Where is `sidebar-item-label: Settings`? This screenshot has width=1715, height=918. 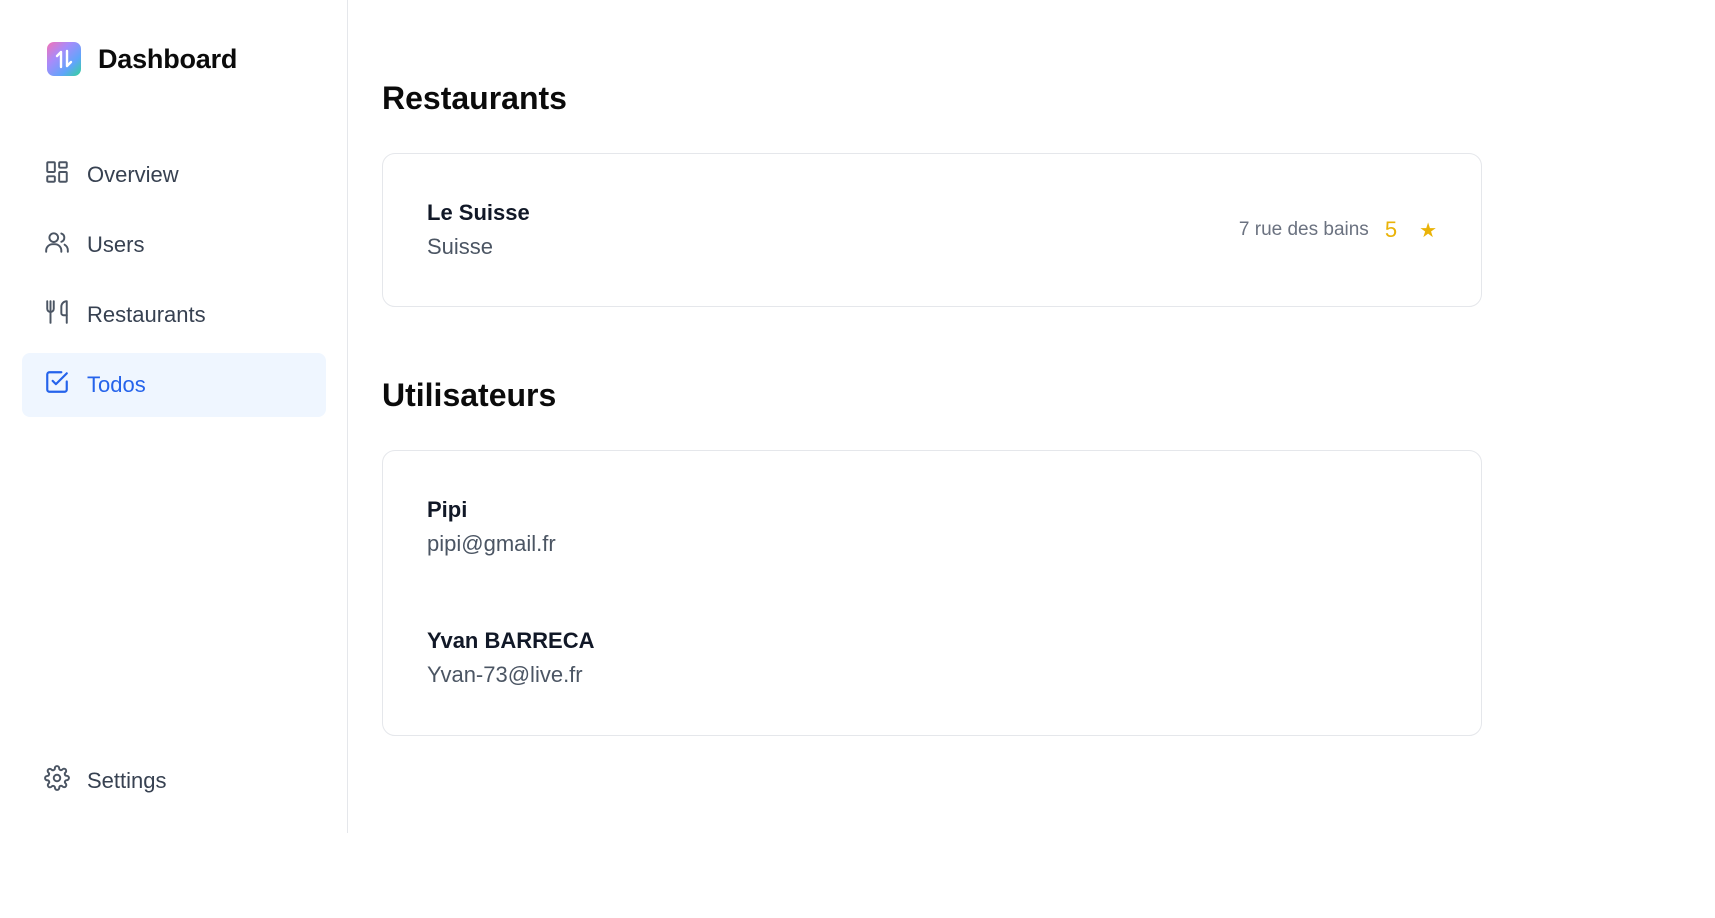 sidebar-item-label: Settings is located at coordinates (127, 780).